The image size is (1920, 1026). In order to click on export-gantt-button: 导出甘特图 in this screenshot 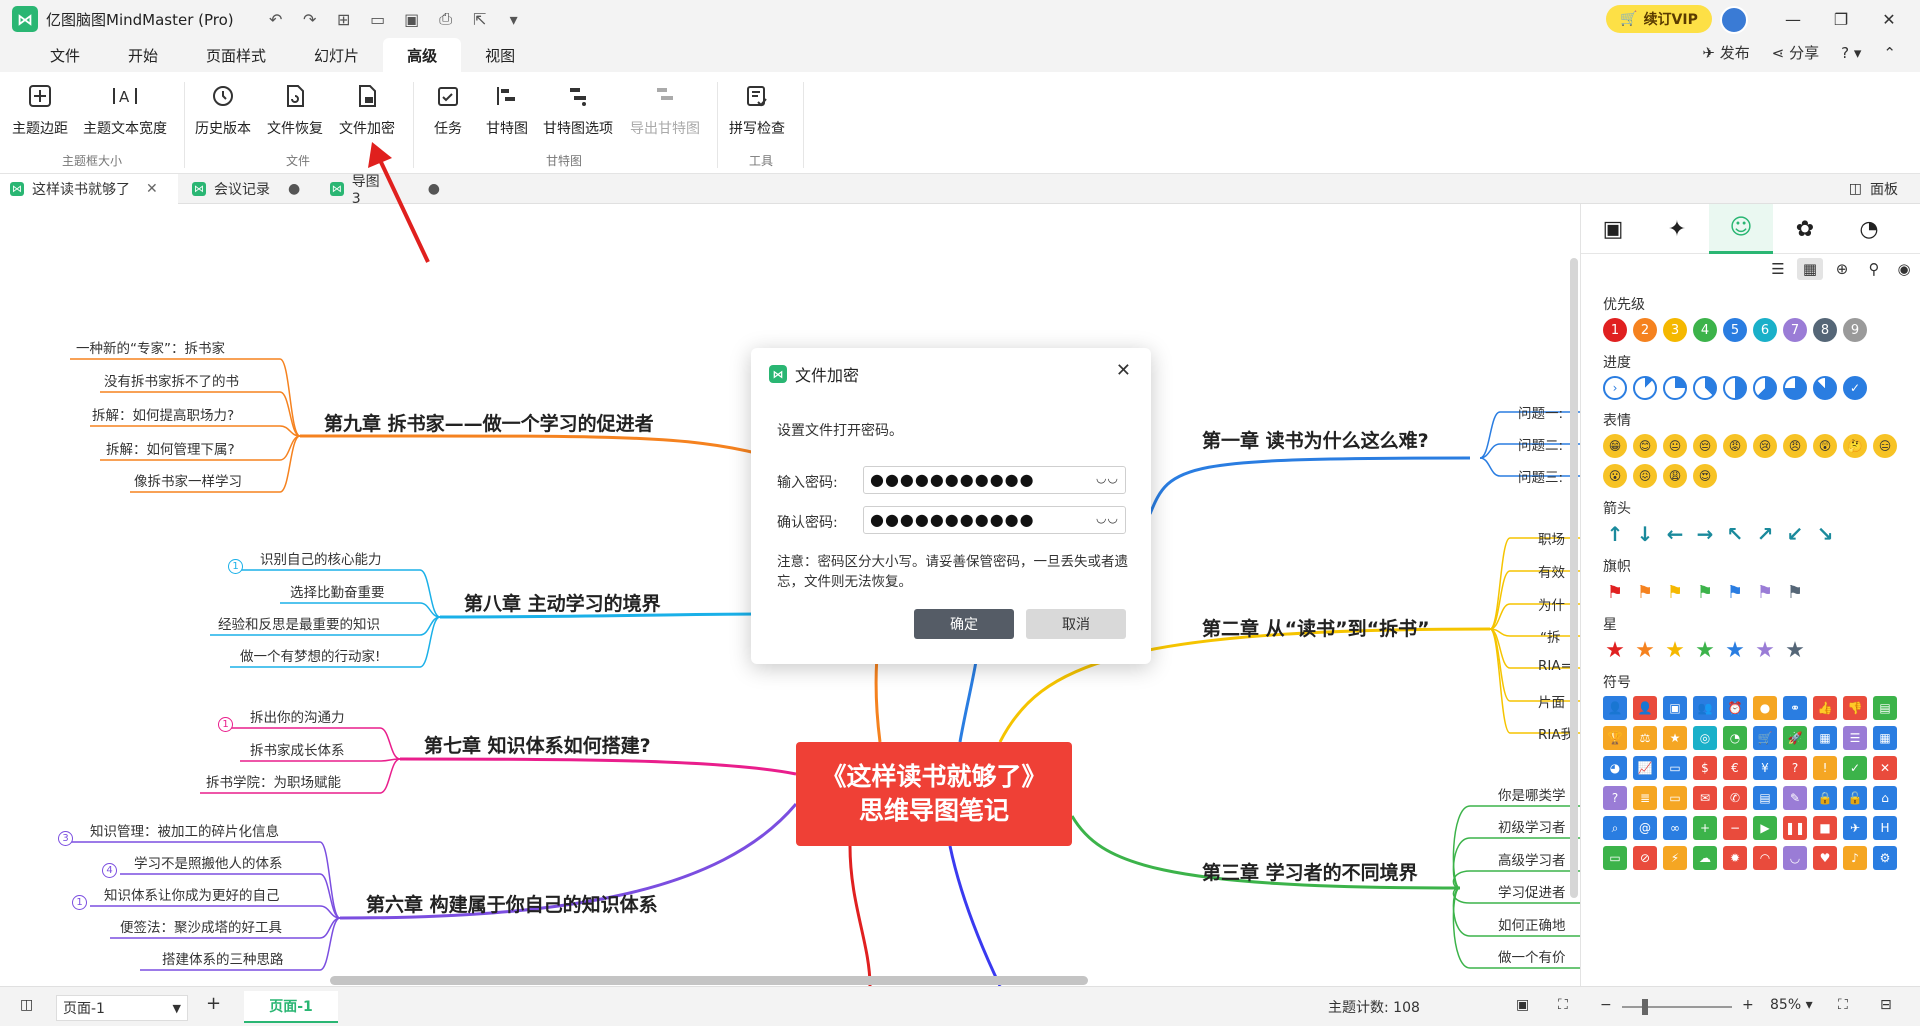, I will do `click(665, 116)`.